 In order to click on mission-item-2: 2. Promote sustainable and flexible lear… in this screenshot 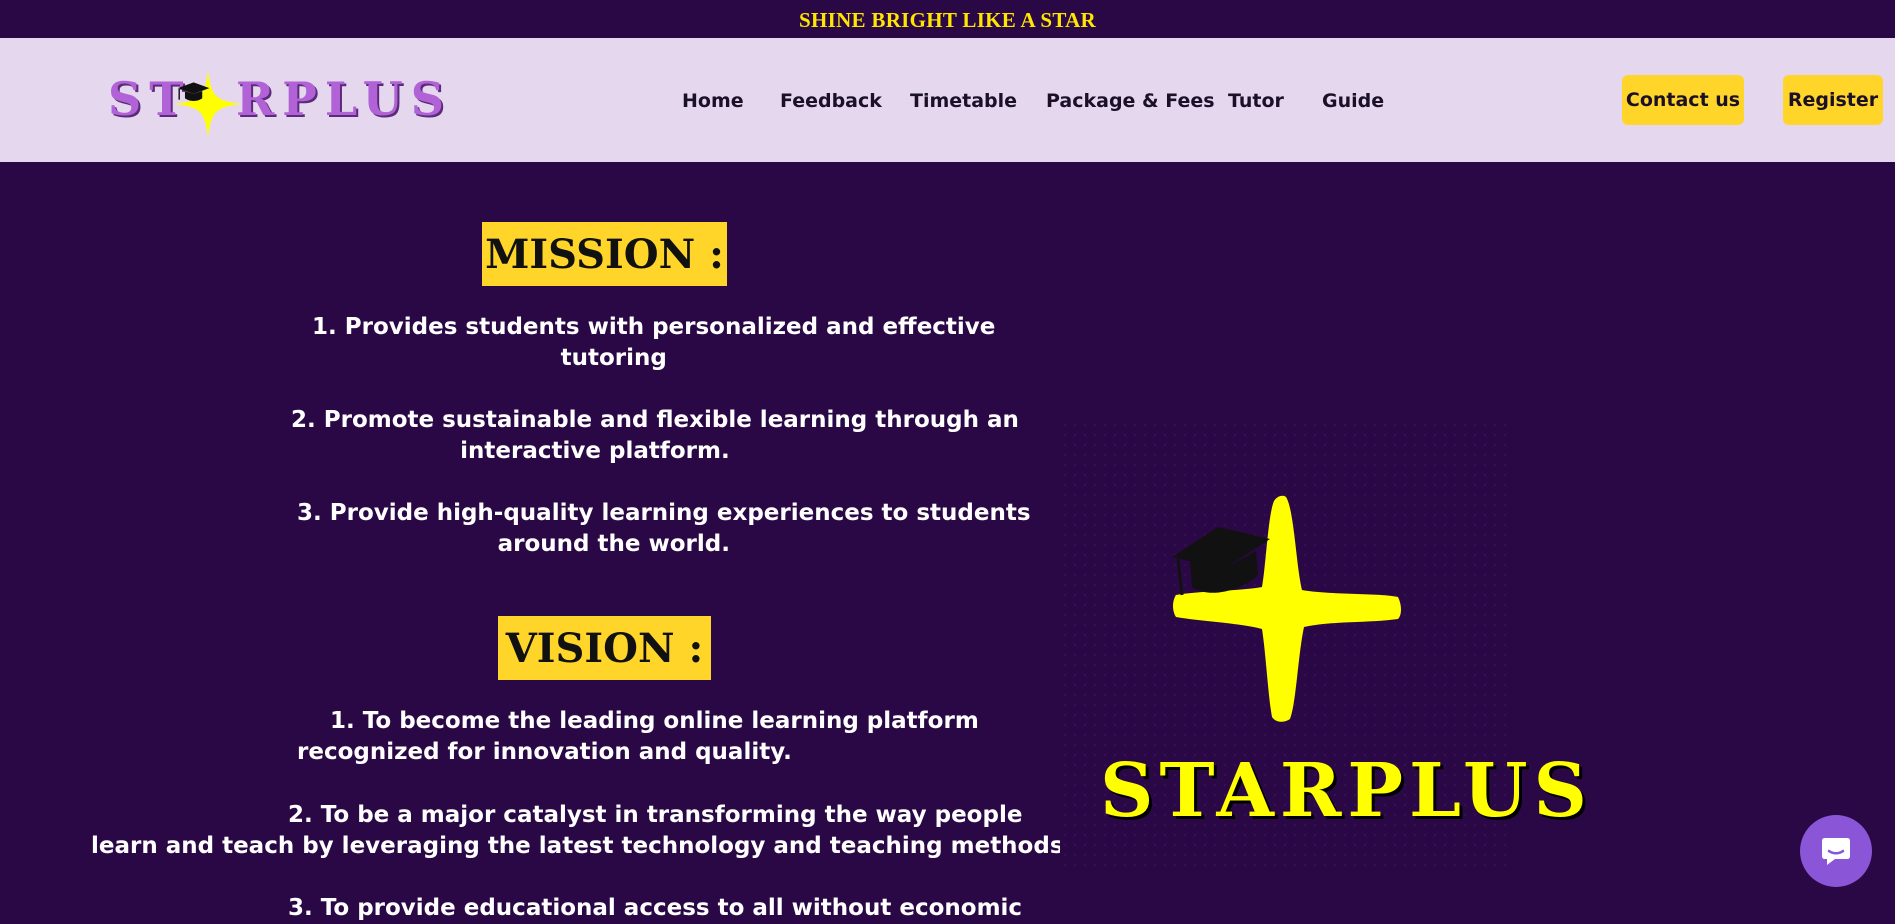, I will do `click(655, 436)`.